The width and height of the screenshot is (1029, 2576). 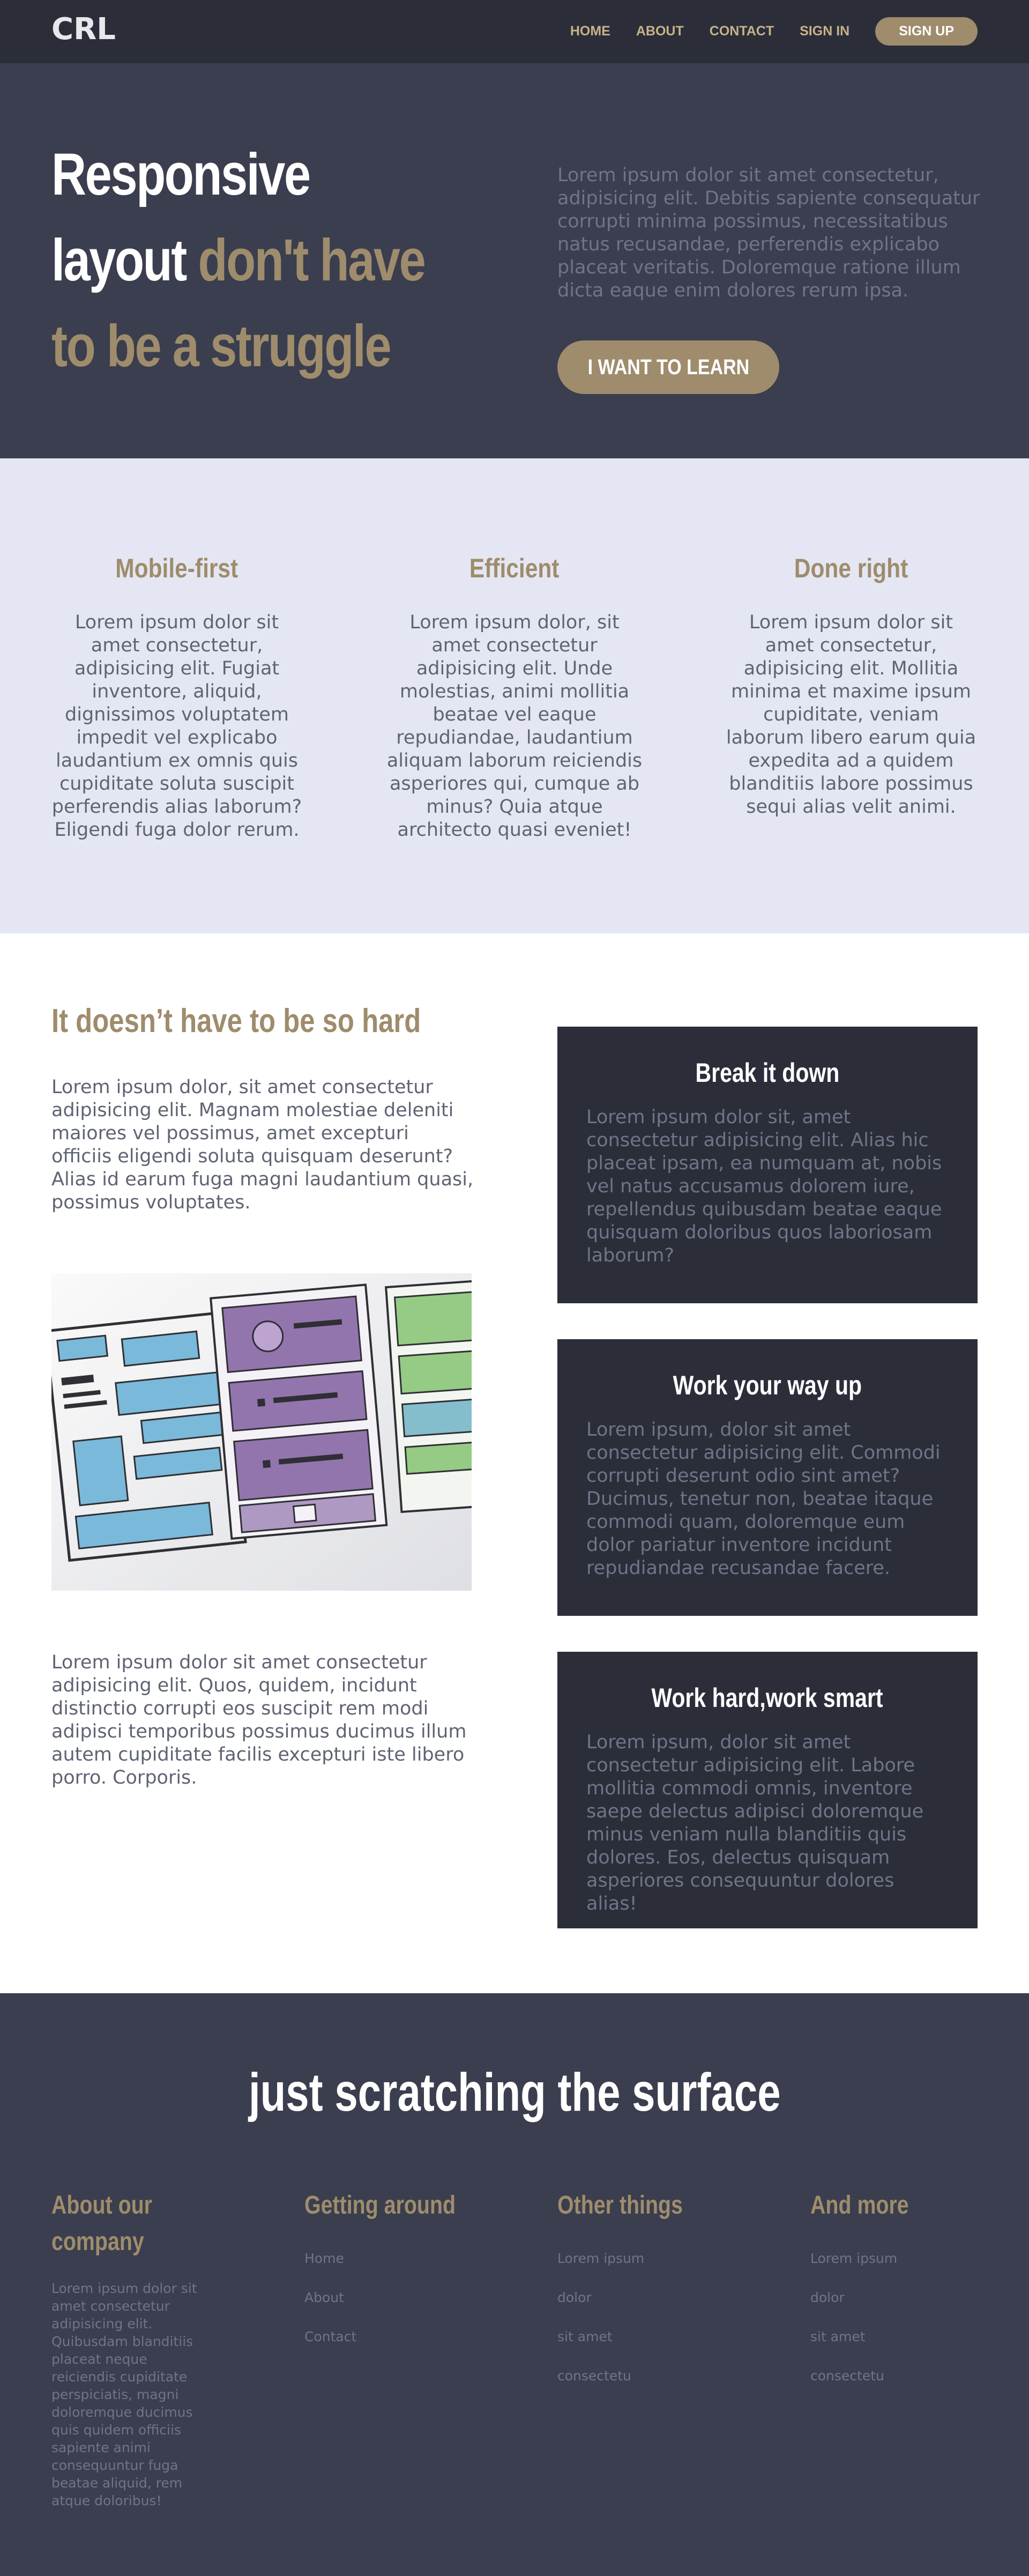 What do you see at coordinates (101, 2223) in the screenshot?
I see `footer-column-title: About our company` at bounding box center [101, 2223].